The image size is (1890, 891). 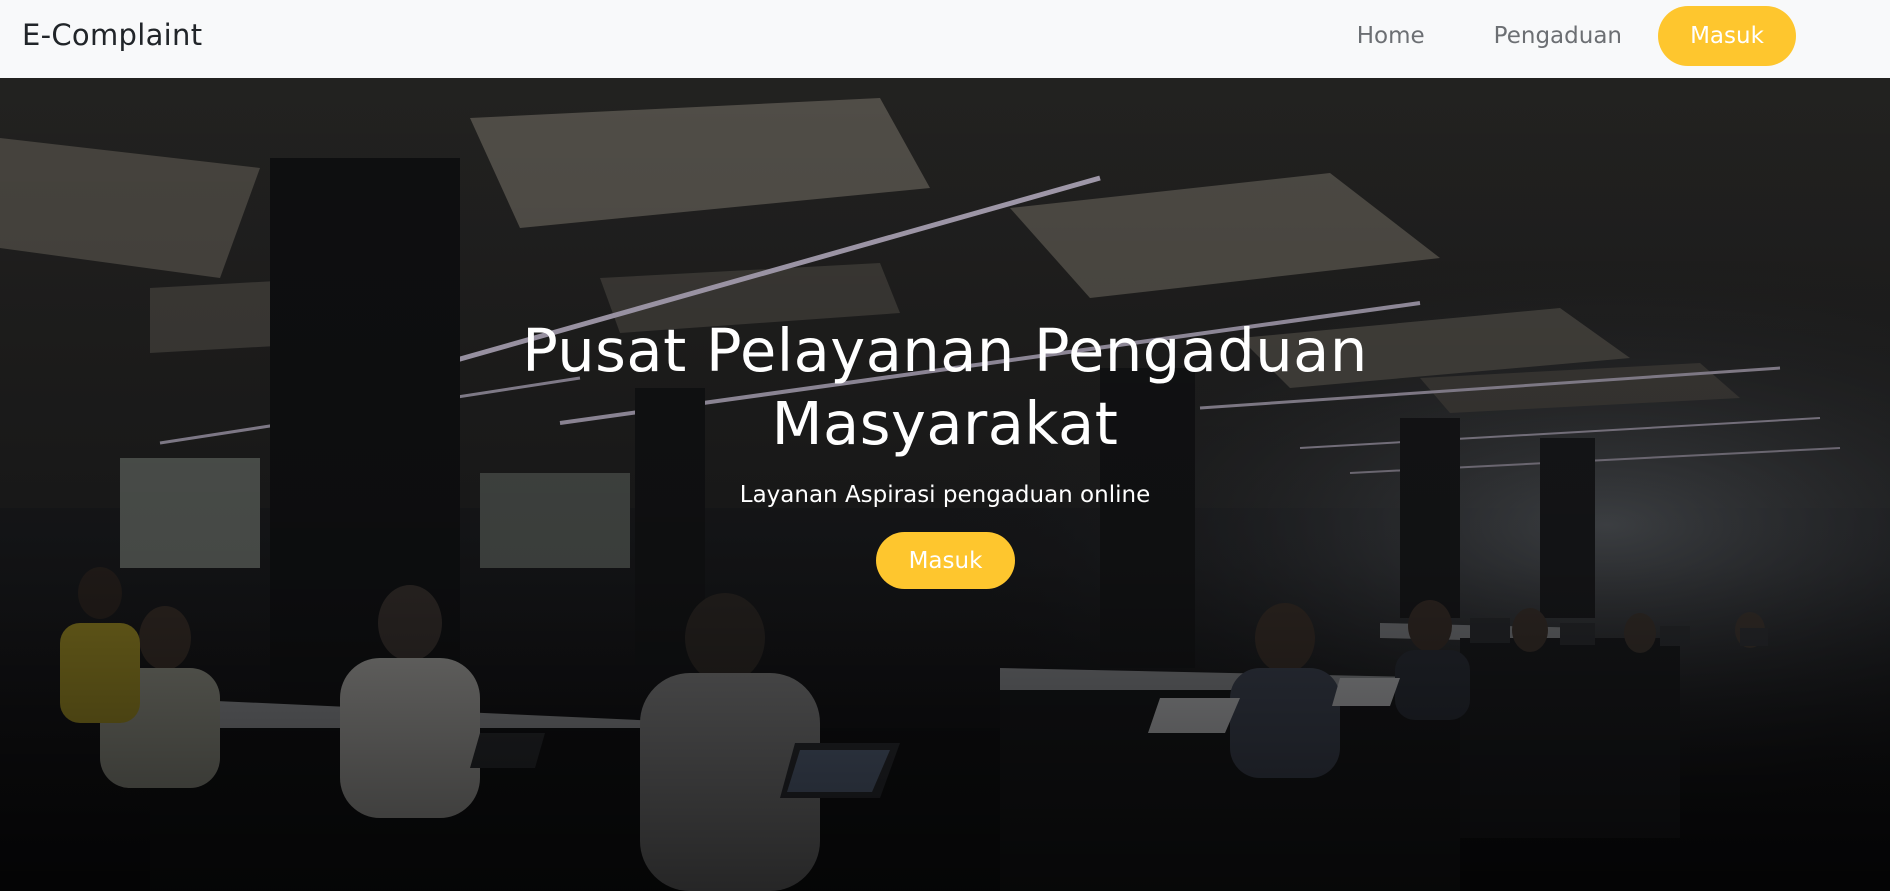 What do you see at coordinates (945, 495) in the screenshot?
I see `hero-subtitle: Layanan Aspirasi pengaduan online` at bounding box center [945, 495].